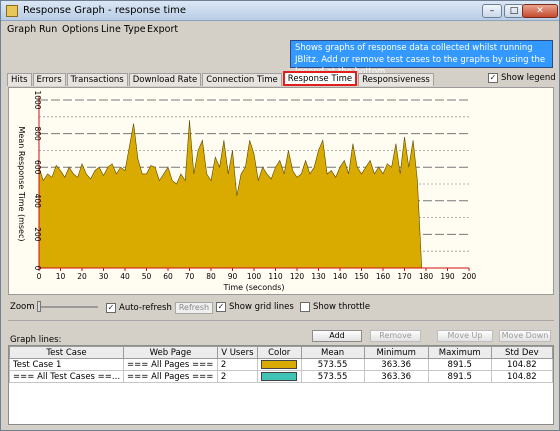 The image size is (560, 431). What do you see at coordinates (80, 29) in the screenshot?
I see `menu-options: Options` at bounding box center [80, 29].